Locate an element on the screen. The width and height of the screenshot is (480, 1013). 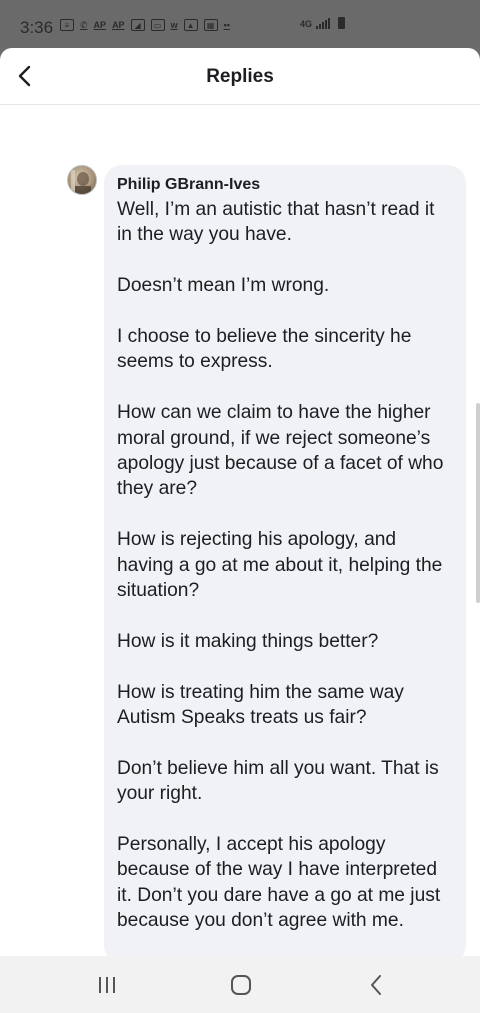
recents-icon is located at coordinates (107, 985).